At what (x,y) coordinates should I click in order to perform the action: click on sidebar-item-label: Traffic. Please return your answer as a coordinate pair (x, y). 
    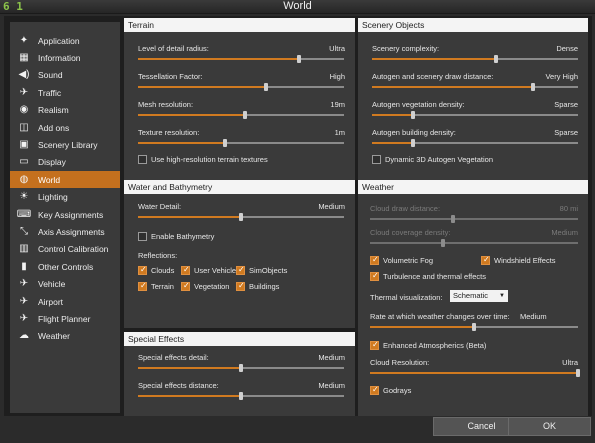
    Looking at the image, I should click on (50, 92).